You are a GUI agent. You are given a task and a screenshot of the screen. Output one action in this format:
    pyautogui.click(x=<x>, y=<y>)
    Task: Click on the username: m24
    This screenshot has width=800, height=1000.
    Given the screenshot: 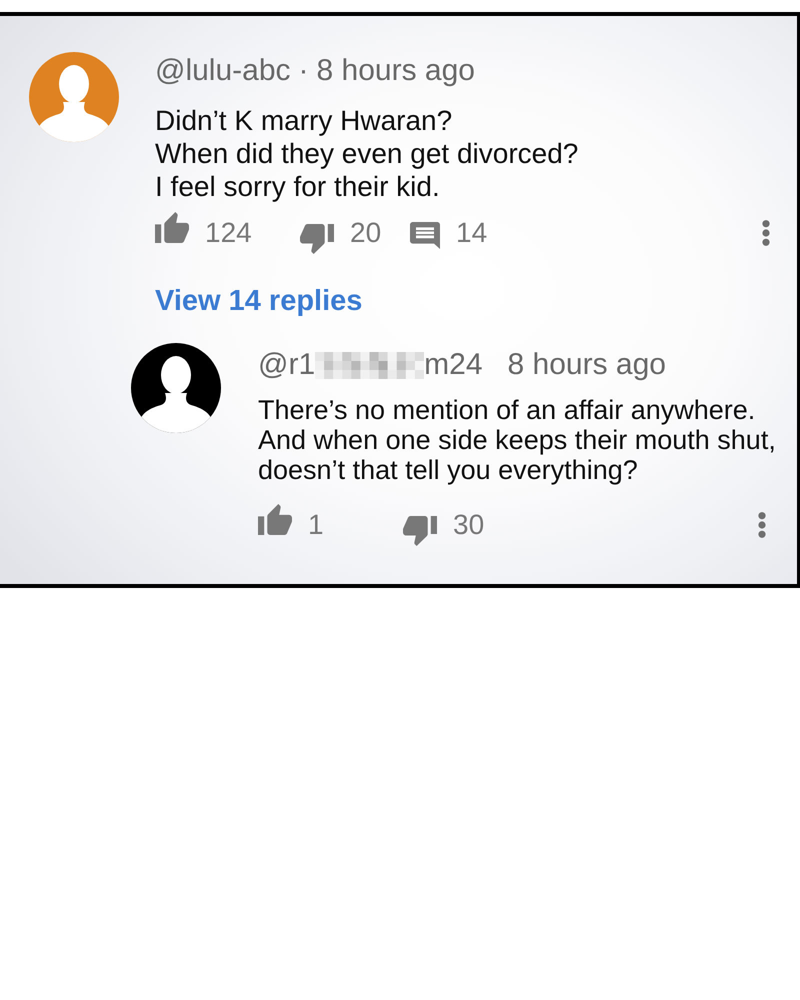 What is the action you would take?
    pyautogui.click(x=453, y=365)
    